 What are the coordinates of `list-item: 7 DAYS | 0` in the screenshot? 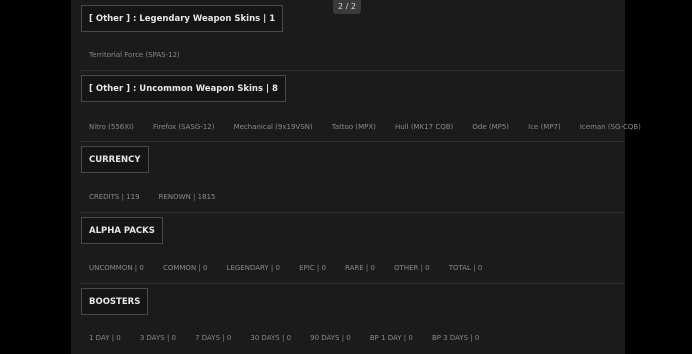 It's located at (213, 338).